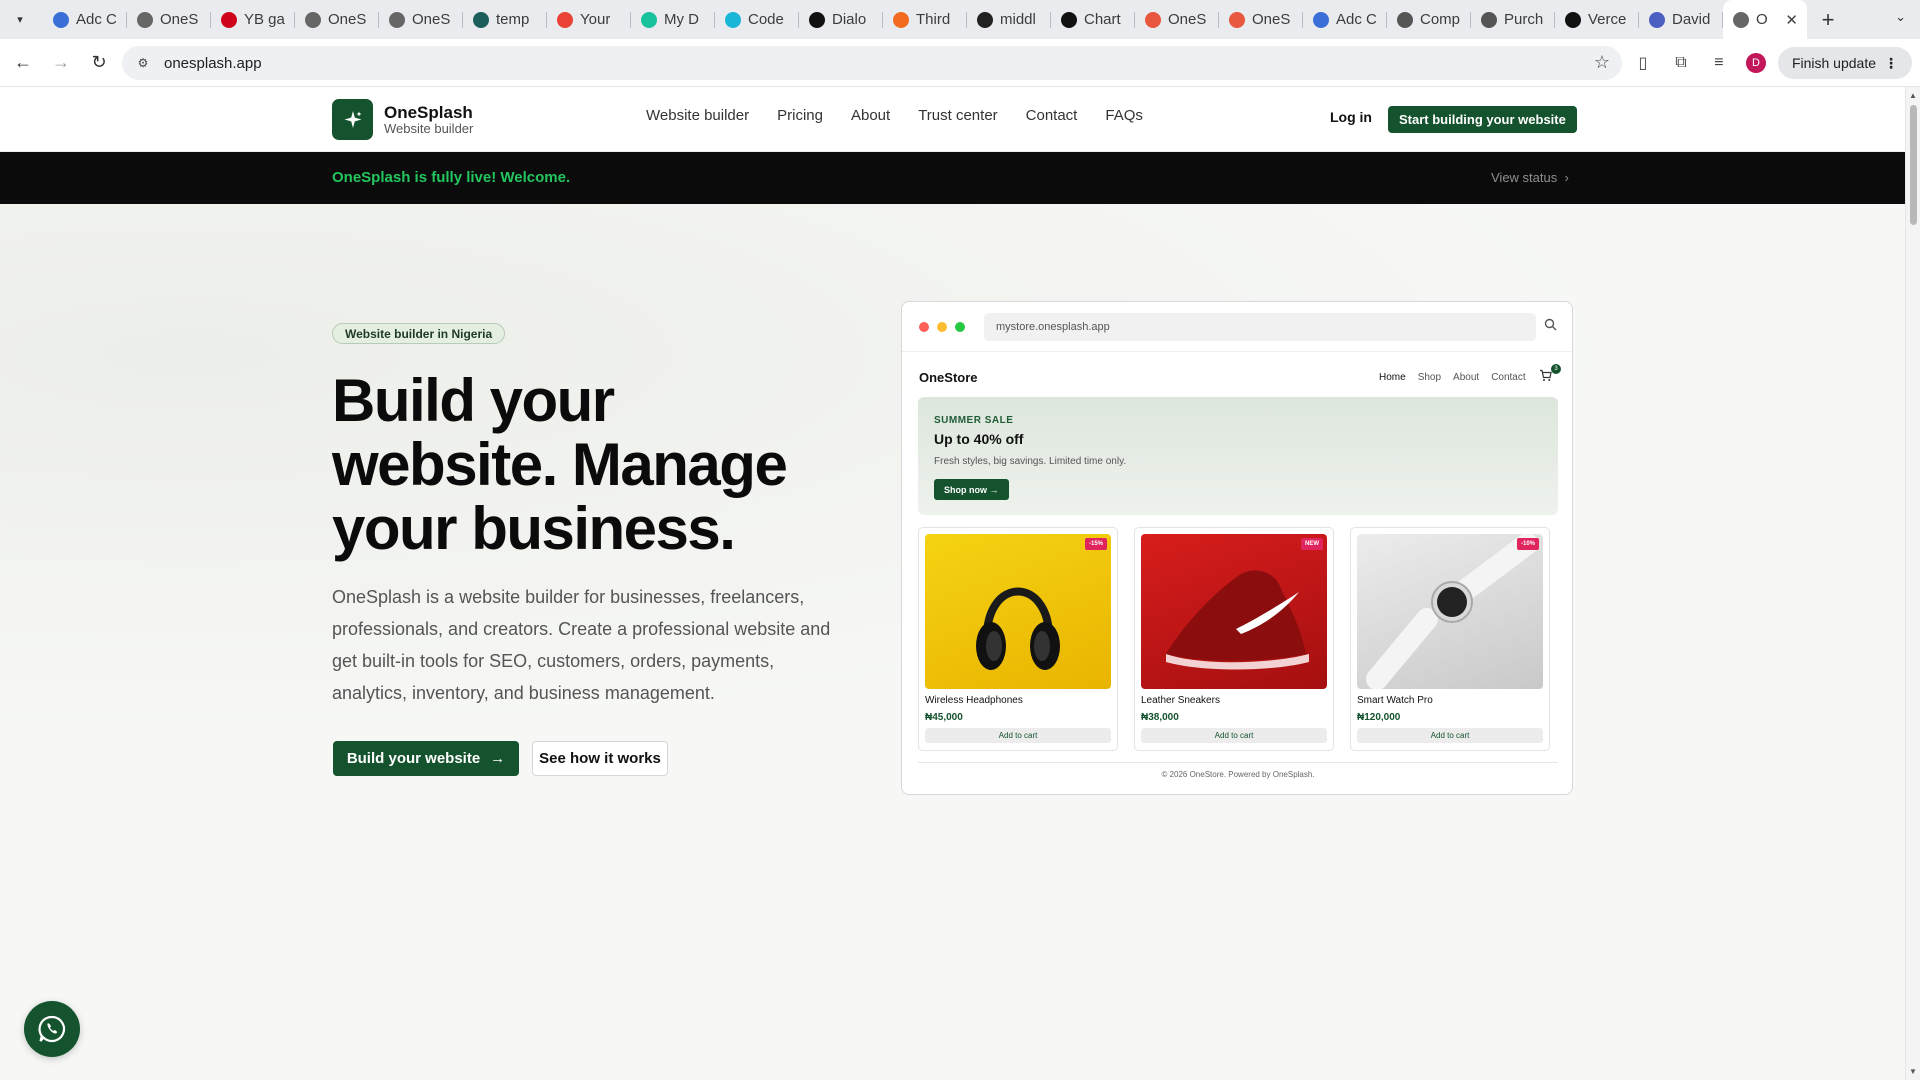  I want to click on onesplash-logo-sparkle-icon, so click(352, 119).